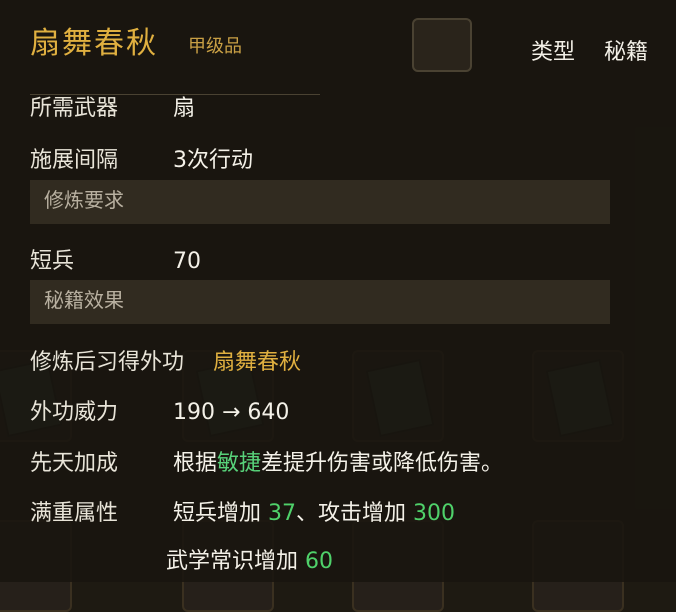 This screenshot has width=676, height=612. Describe the element at coordinates (213, 160) in the screenshot. I see `attribute-value: 3次行动` at that location.